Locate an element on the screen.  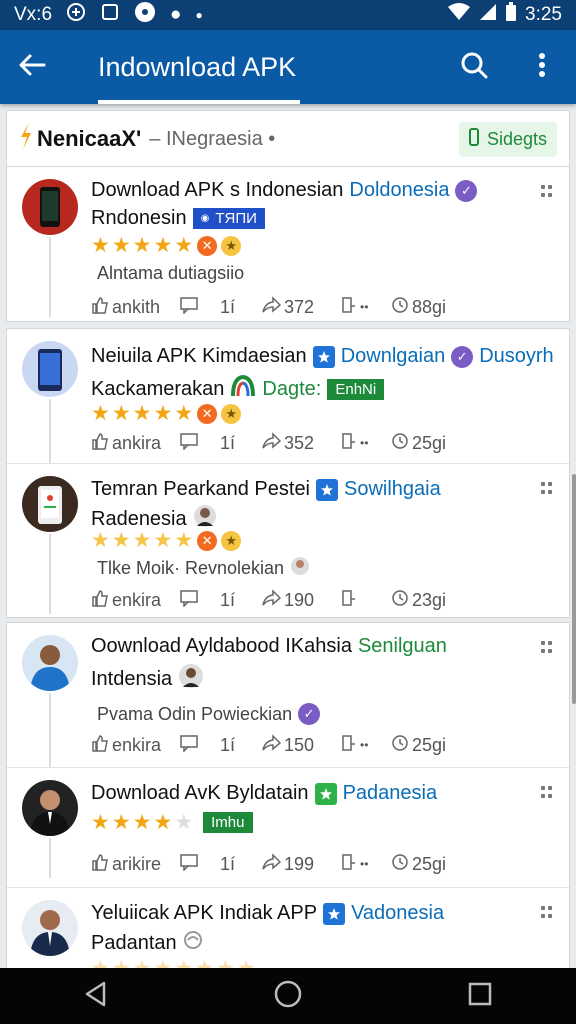
post-title: Download AvK Byldatain is located at coordinates (200, 793).